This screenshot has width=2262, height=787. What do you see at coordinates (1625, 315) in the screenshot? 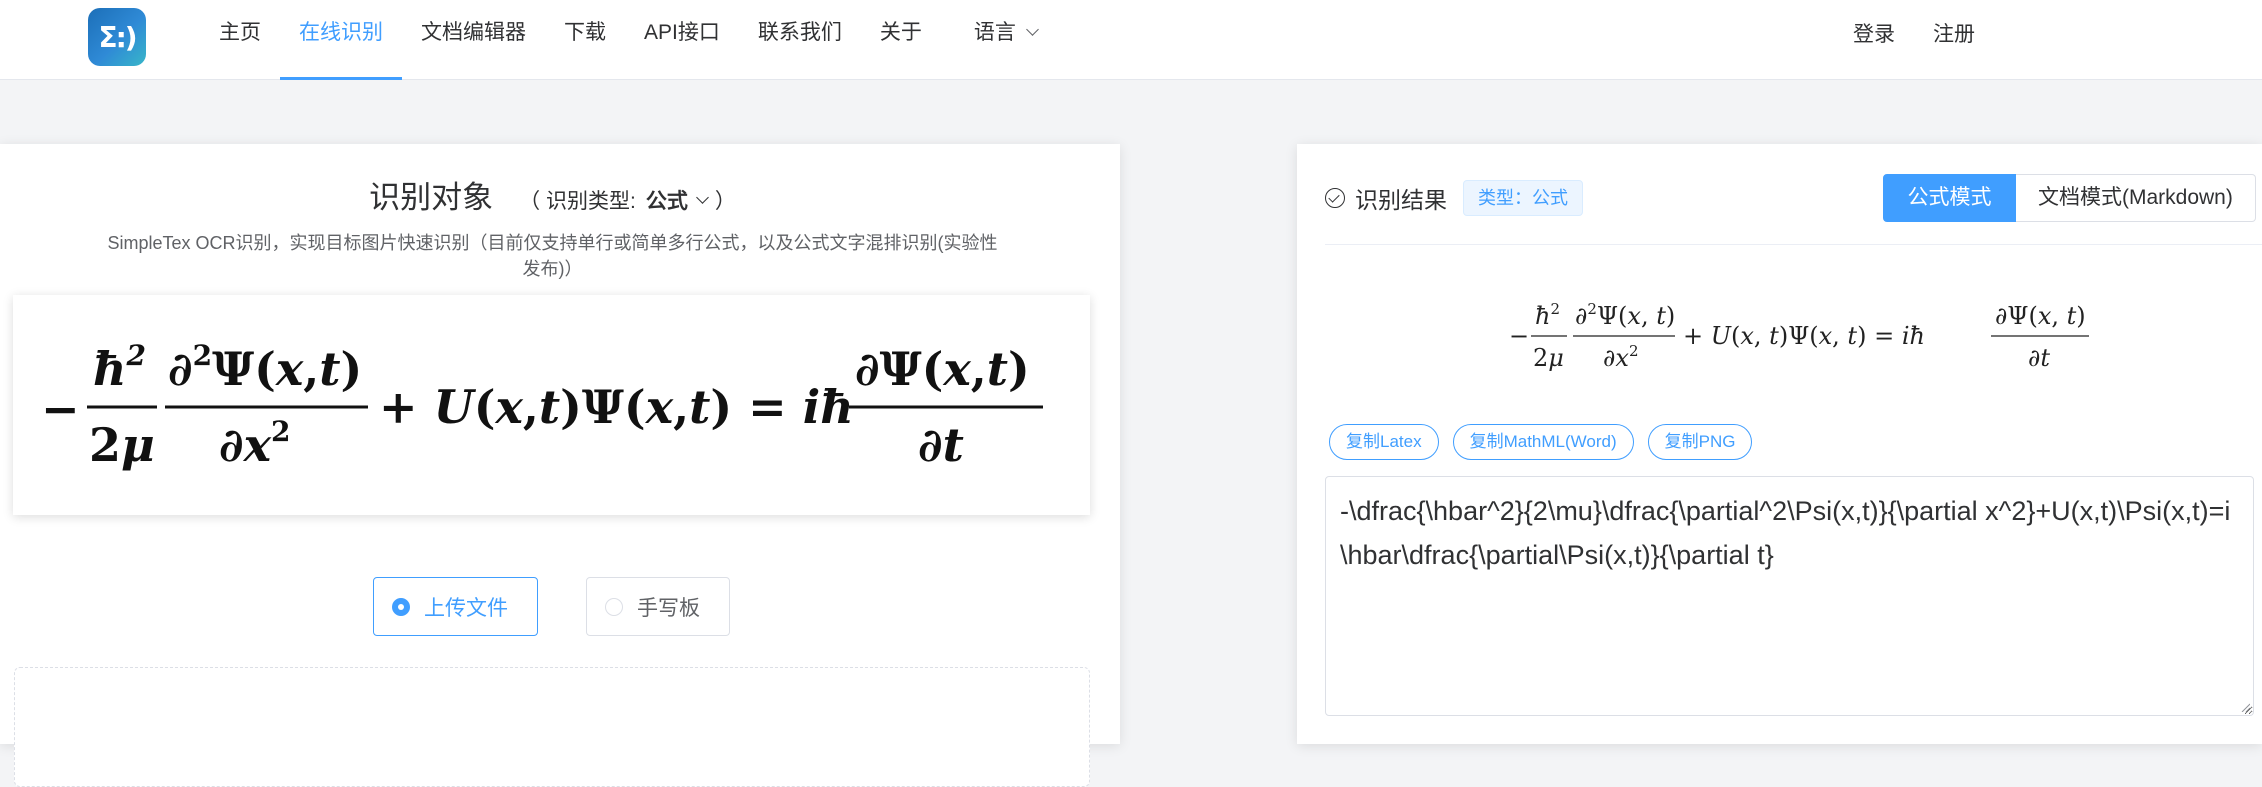
I see `svg-text: ∂2Ψ(x, t)` at bounding box center [1625, 315].